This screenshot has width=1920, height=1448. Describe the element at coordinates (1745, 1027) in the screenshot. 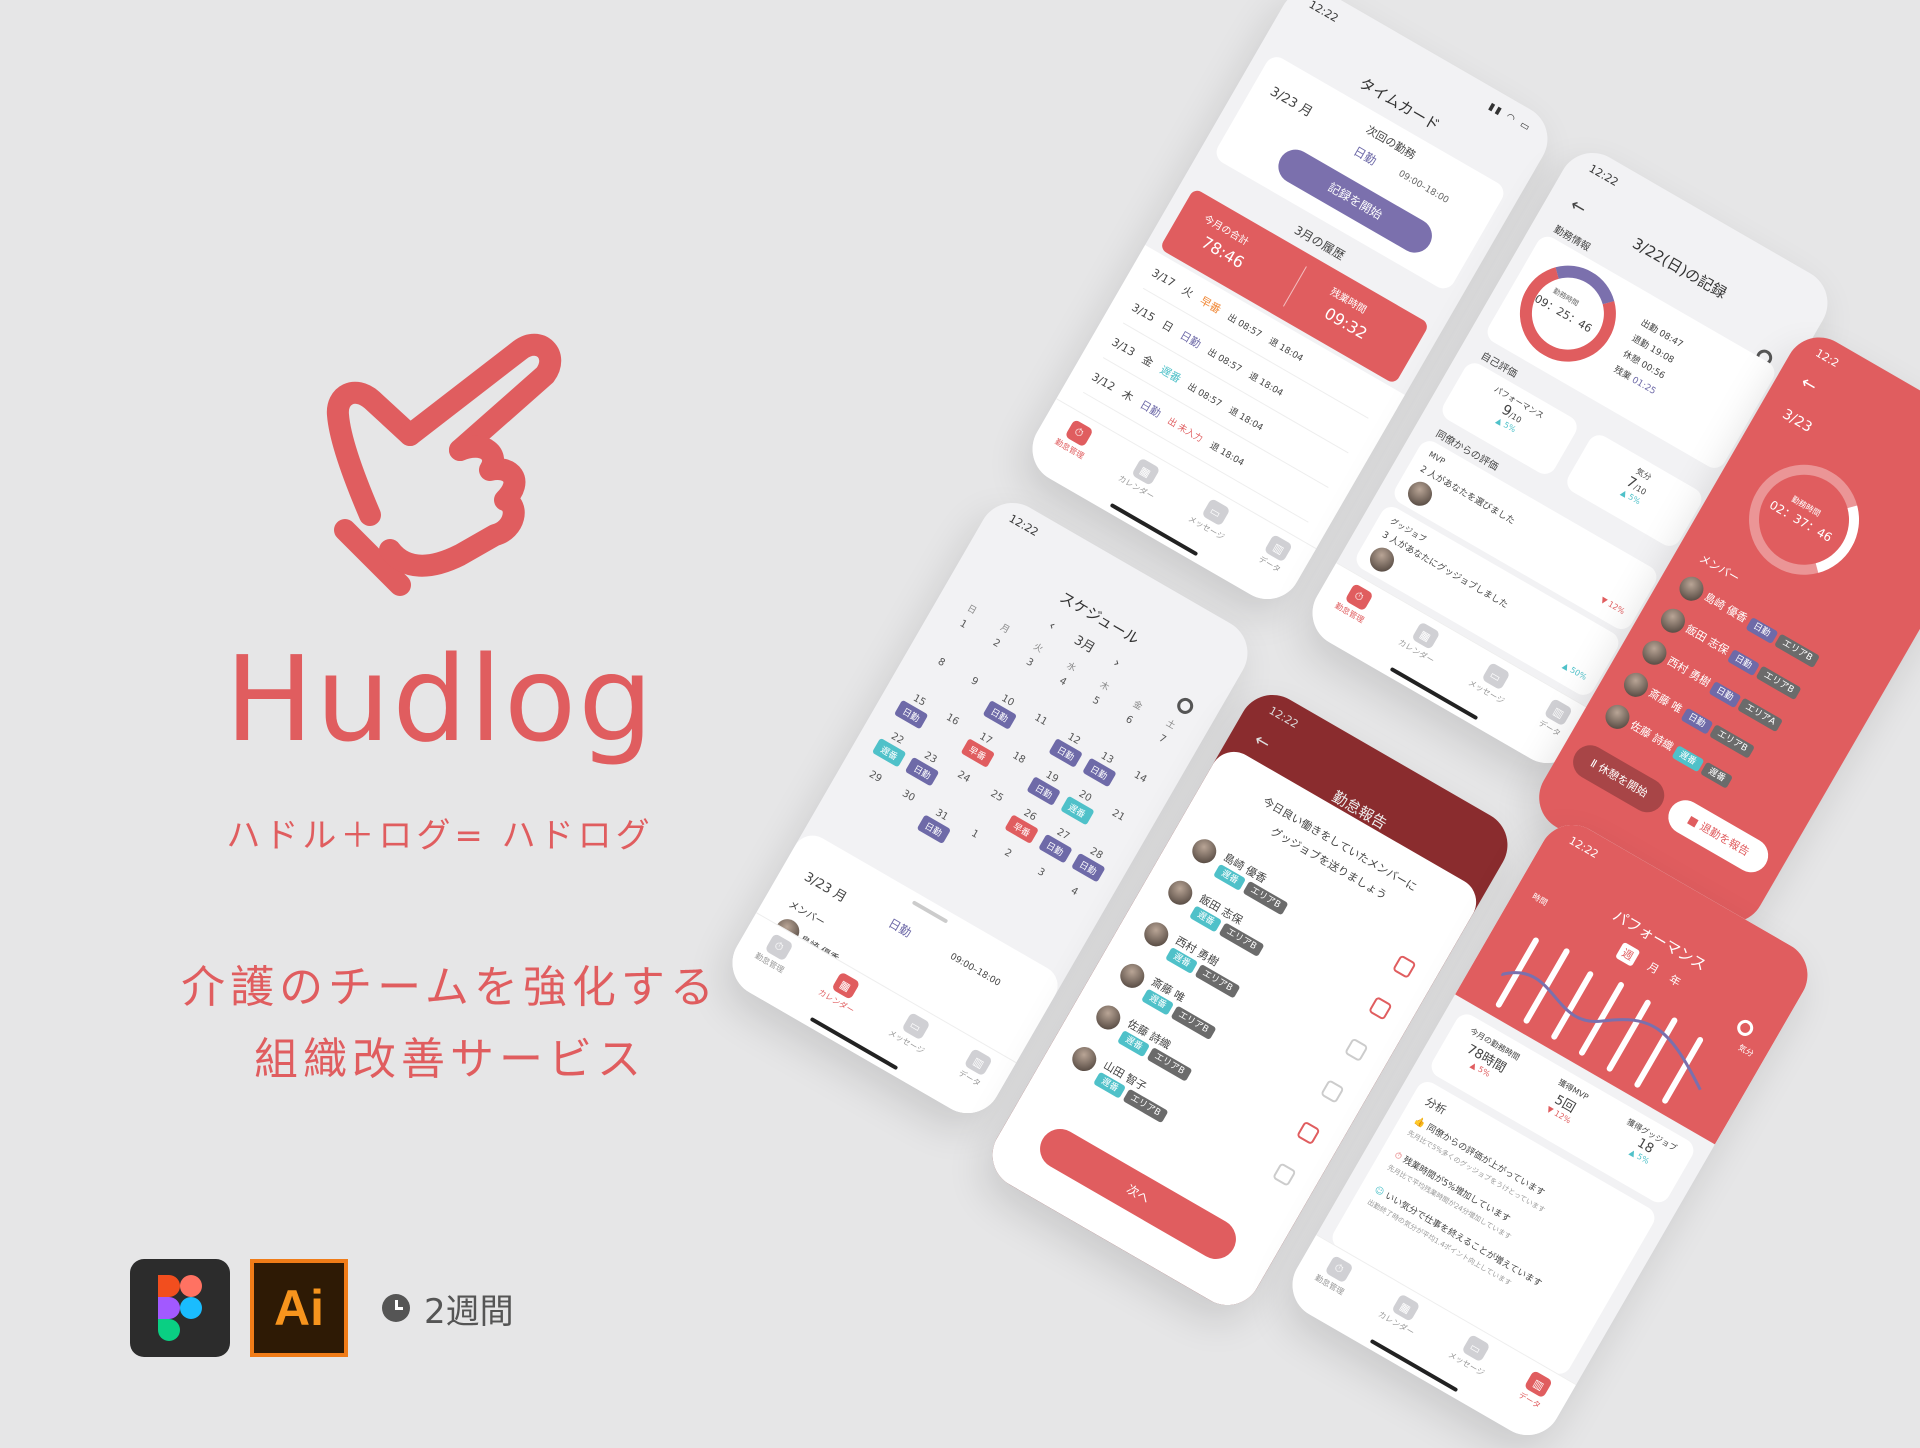

I see `gear-icon` at that location.